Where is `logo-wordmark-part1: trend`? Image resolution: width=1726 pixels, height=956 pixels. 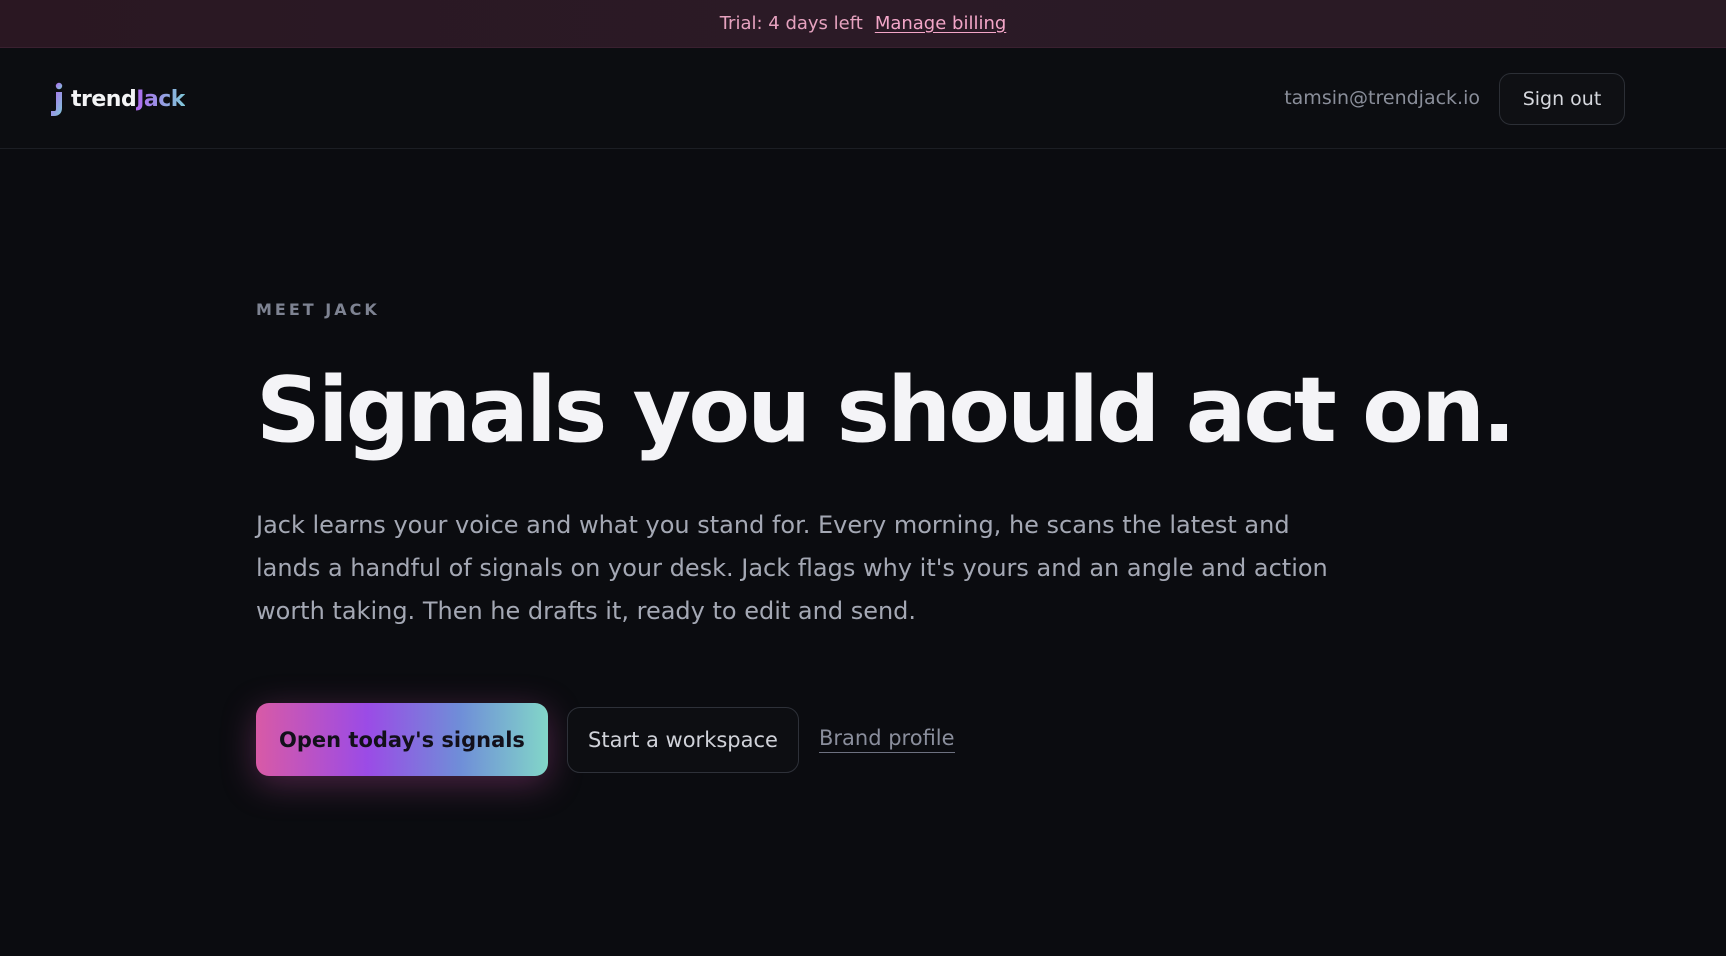 logo-wordmark-part1: trend is located at coordinates (104, 99).